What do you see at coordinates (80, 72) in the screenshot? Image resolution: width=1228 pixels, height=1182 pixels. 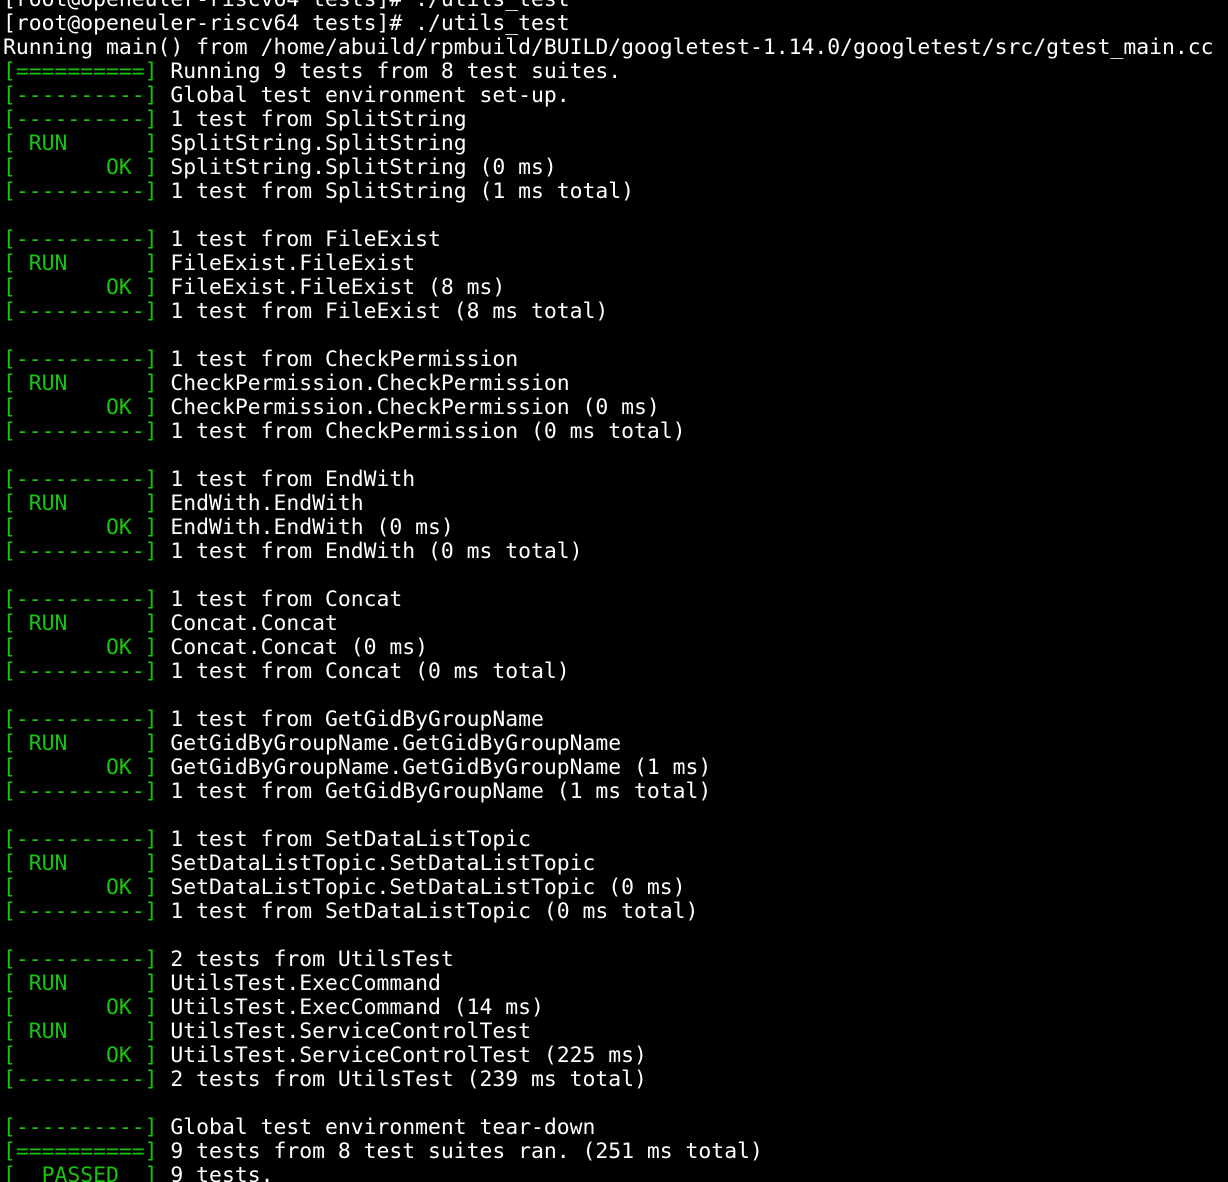 I see `gtest-status-tag: [==========]` at bounding box center [80, 72].